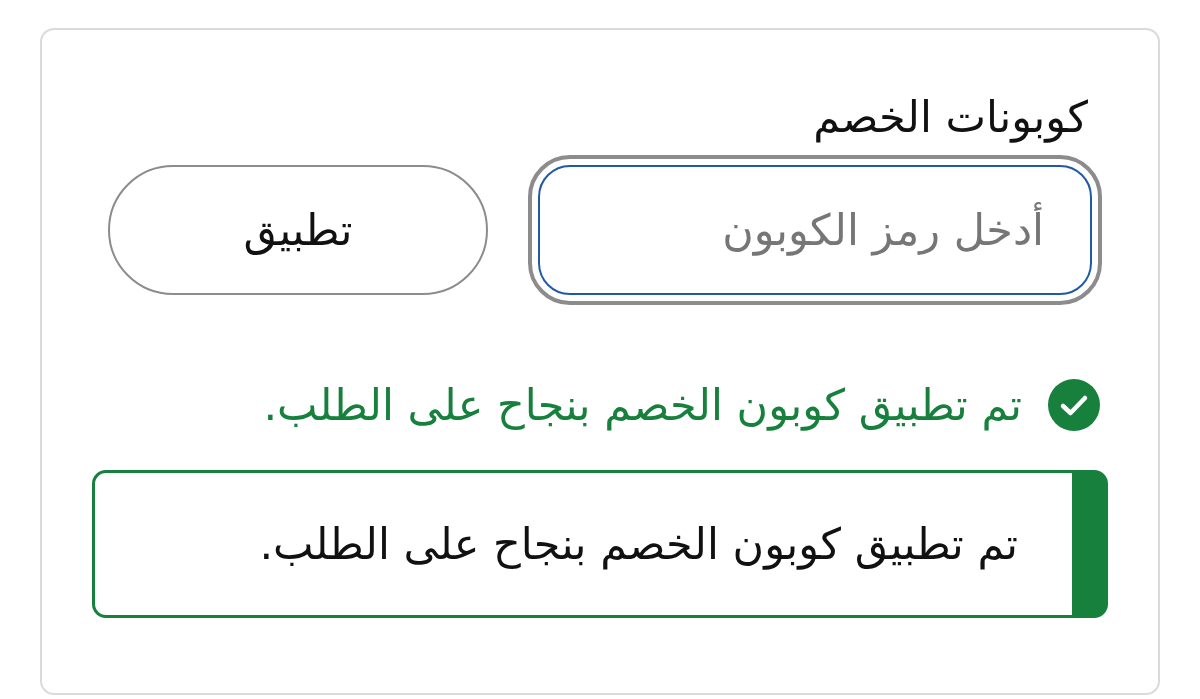  What do you see at coordinates (642, 406) in the screenshot?
I see `success-message: تم تطبيق كوبون الخصم بنجاح على الطلب.` at bounding box center [642, 406].